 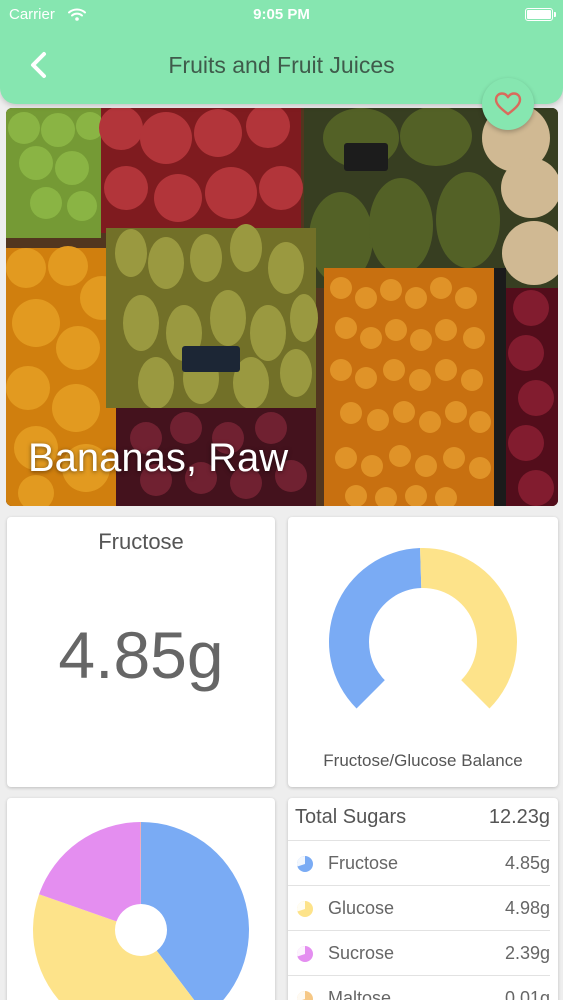 I want to click on fructose-label: Fructose, so click(x=141, y=541).